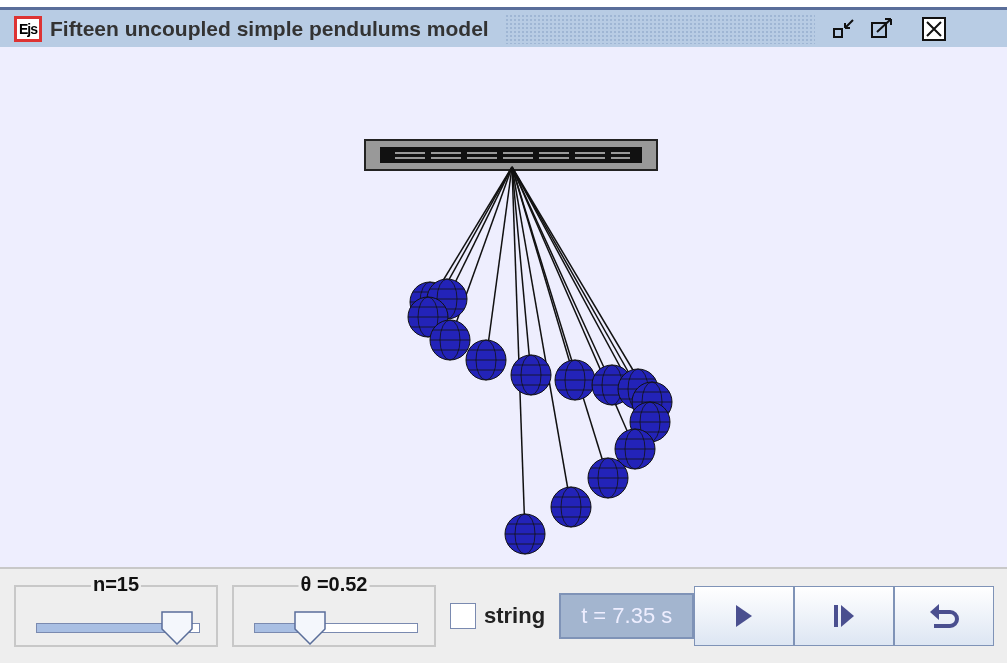 This screenshot has height=663, width=1007. I want to click on reset-button, so click(944, 616).